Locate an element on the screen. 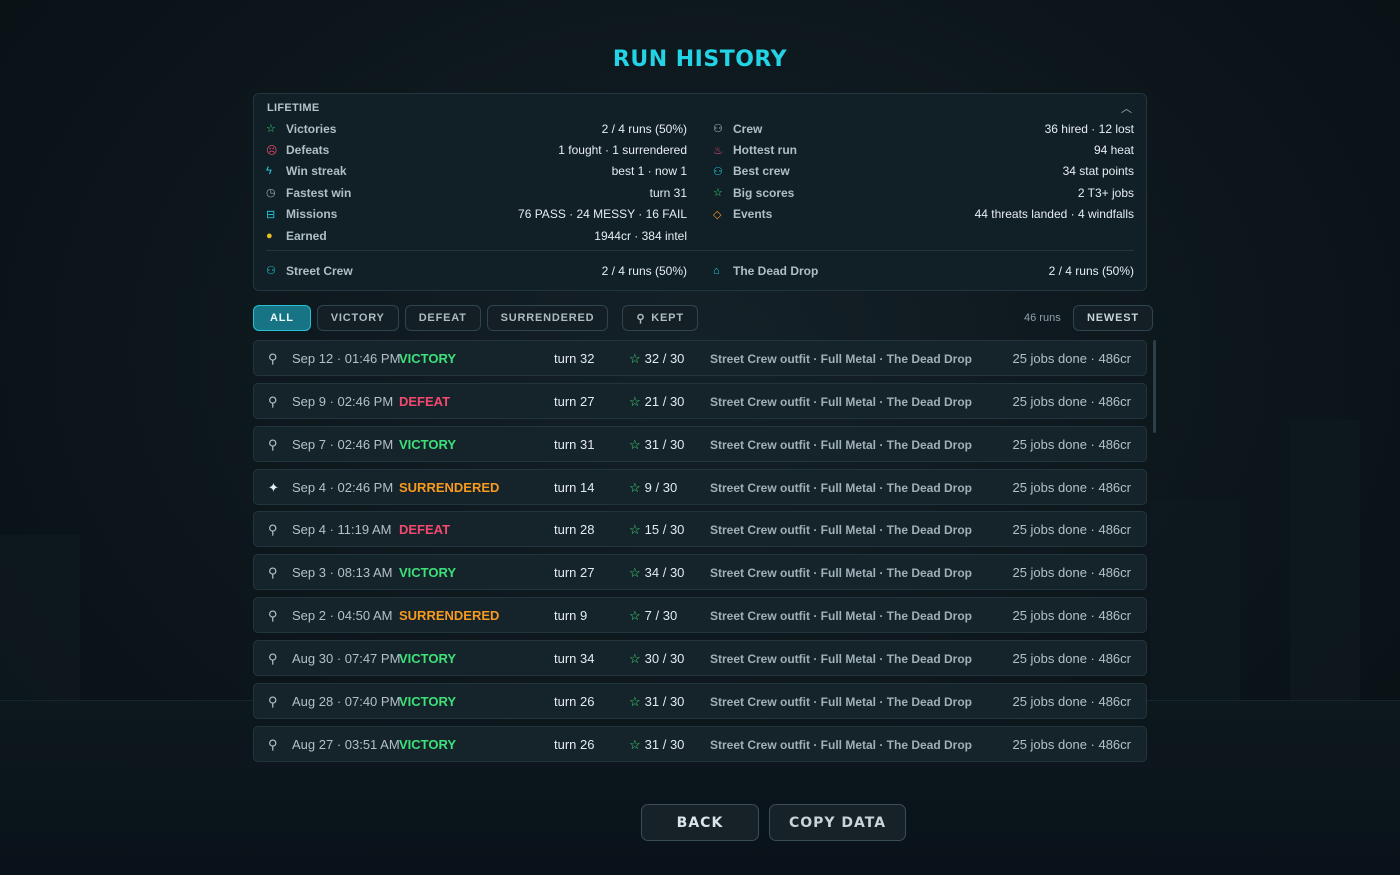  users-icon: ⚇ is located at coordinates (271, 271).